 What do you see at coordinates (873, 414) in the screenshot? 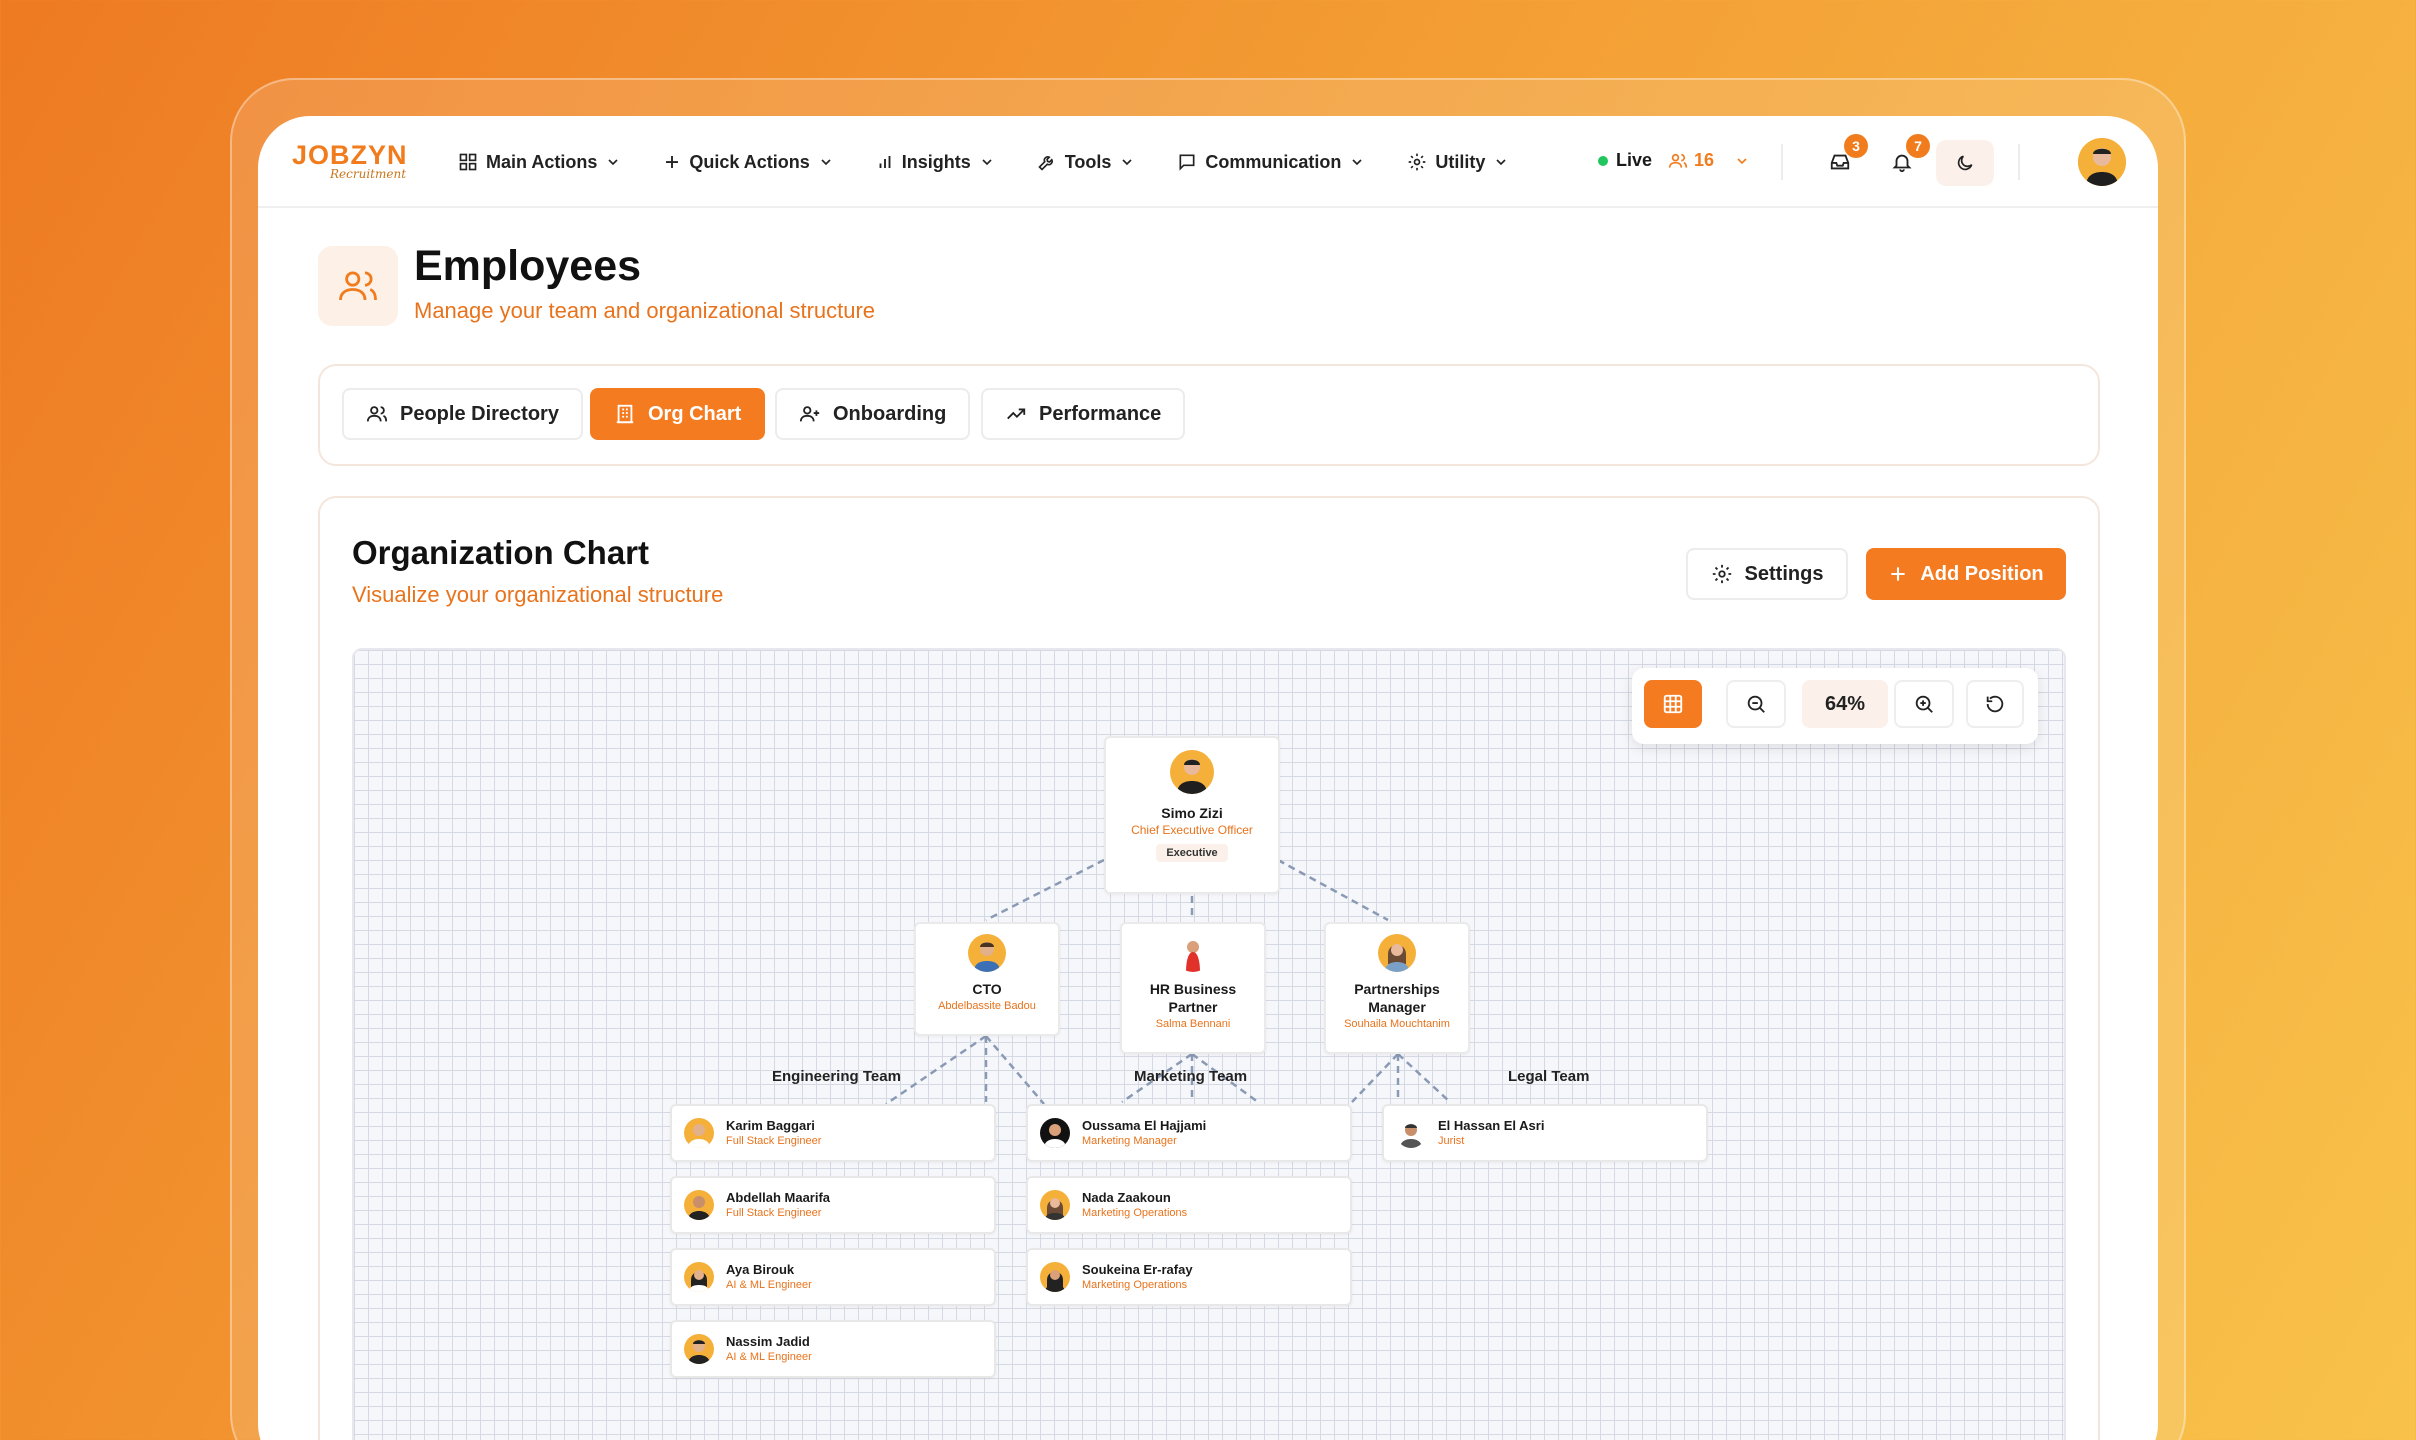
I see `tab-onboarding: Onboarding` at bounding box center [873, 414].